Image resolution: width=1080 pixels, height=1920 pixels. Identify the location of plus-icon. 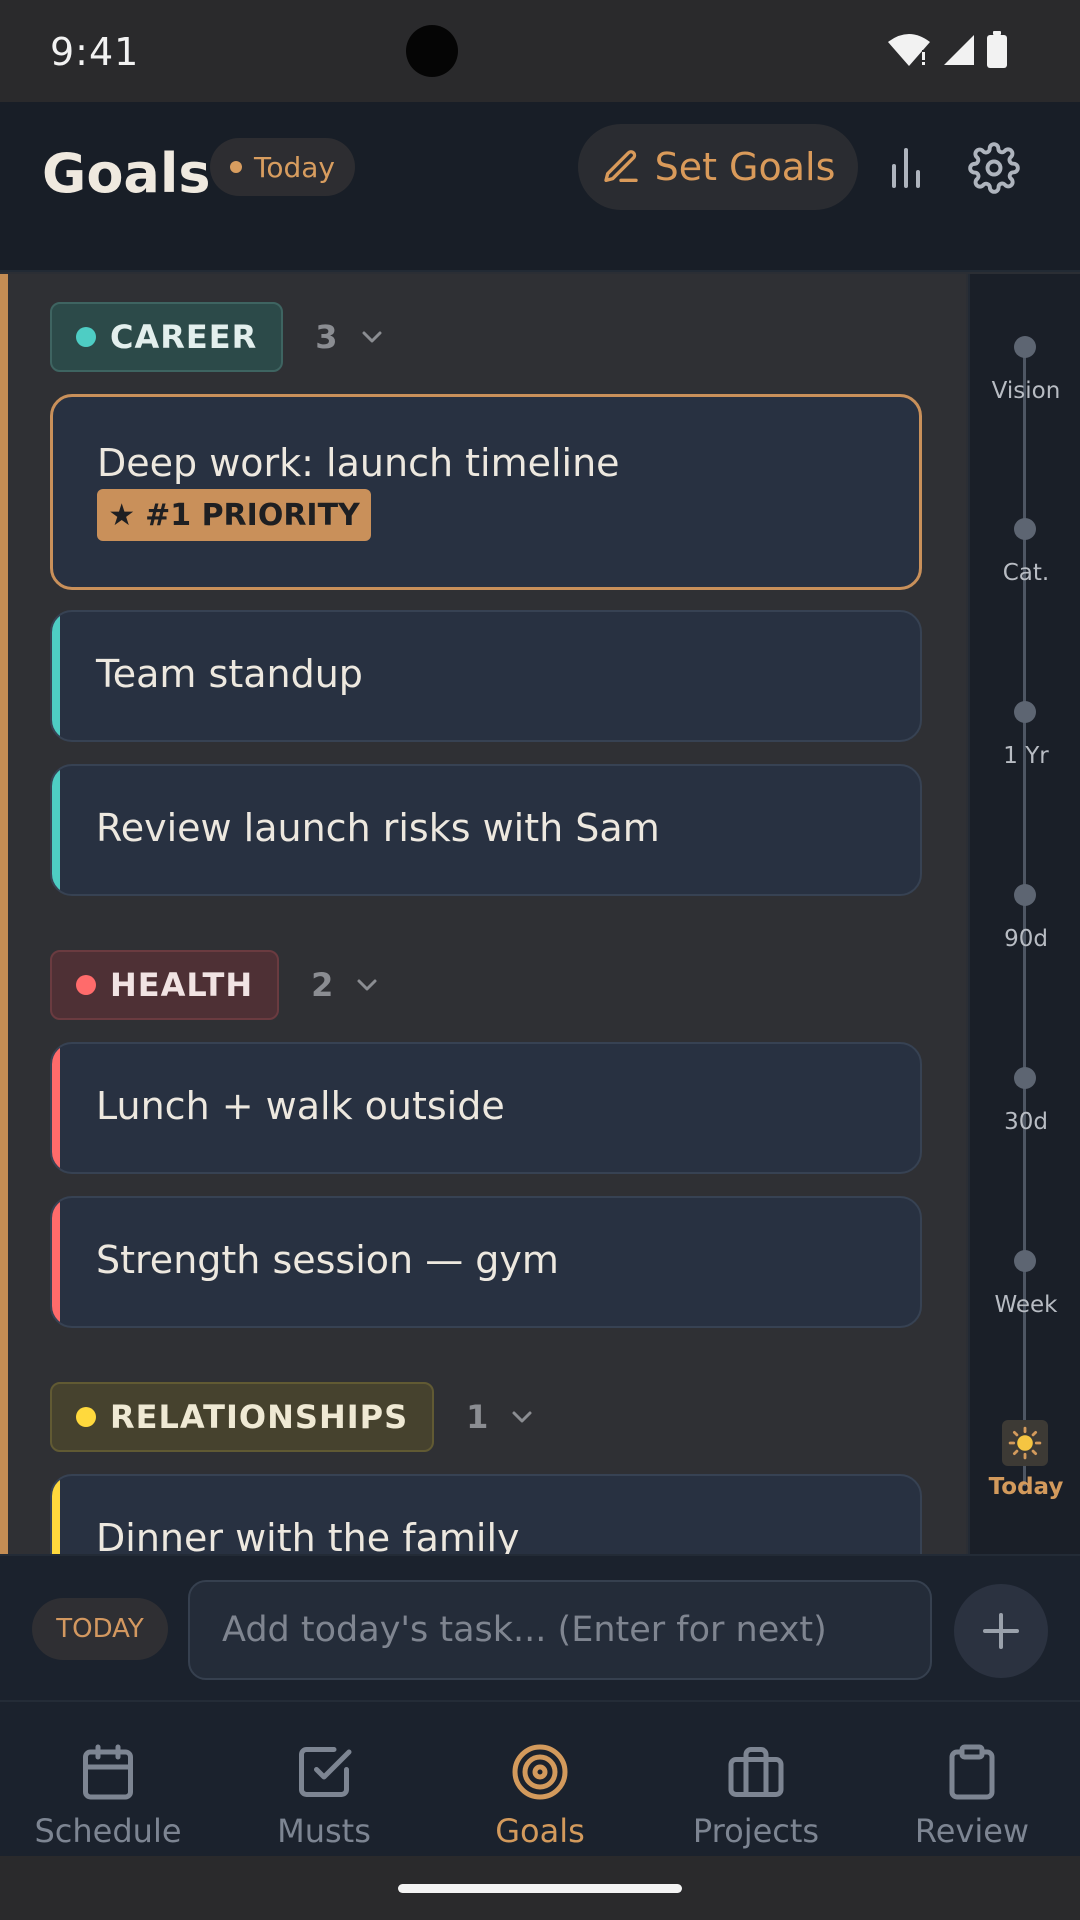
(1001, 1631).